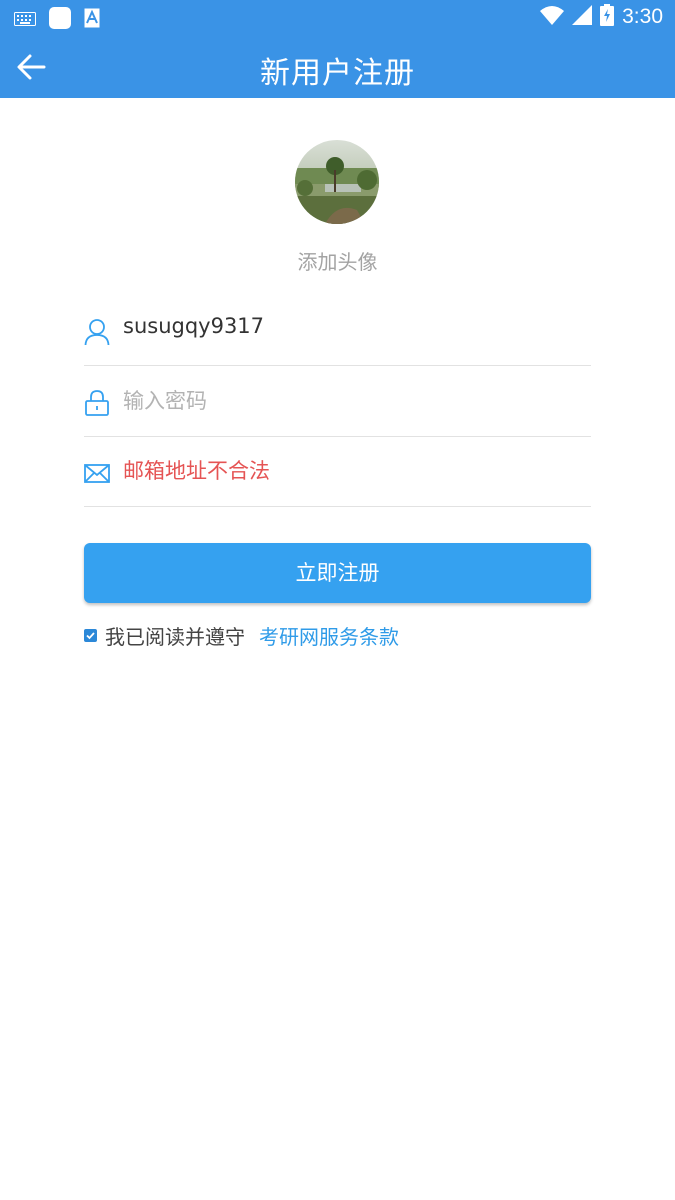  What do you see at coordinates (337, 472) in the screenshot?
I see `email-field: 邮箱地址不合法` at bounding box center [337, 472].